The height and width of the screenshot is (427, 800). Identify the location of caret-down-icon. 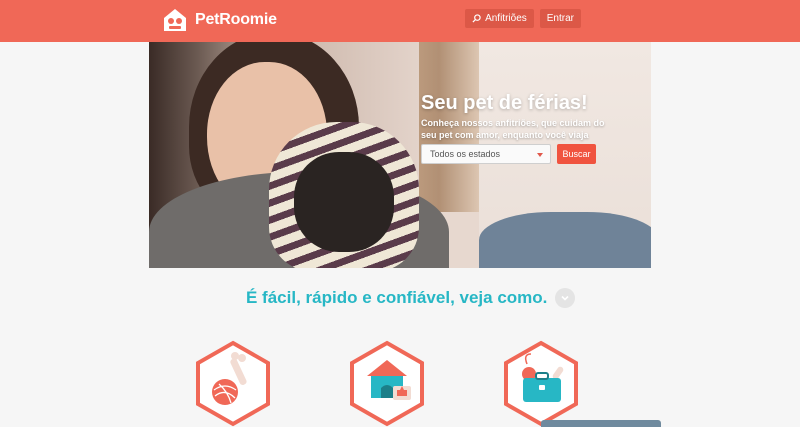
(540, 155).